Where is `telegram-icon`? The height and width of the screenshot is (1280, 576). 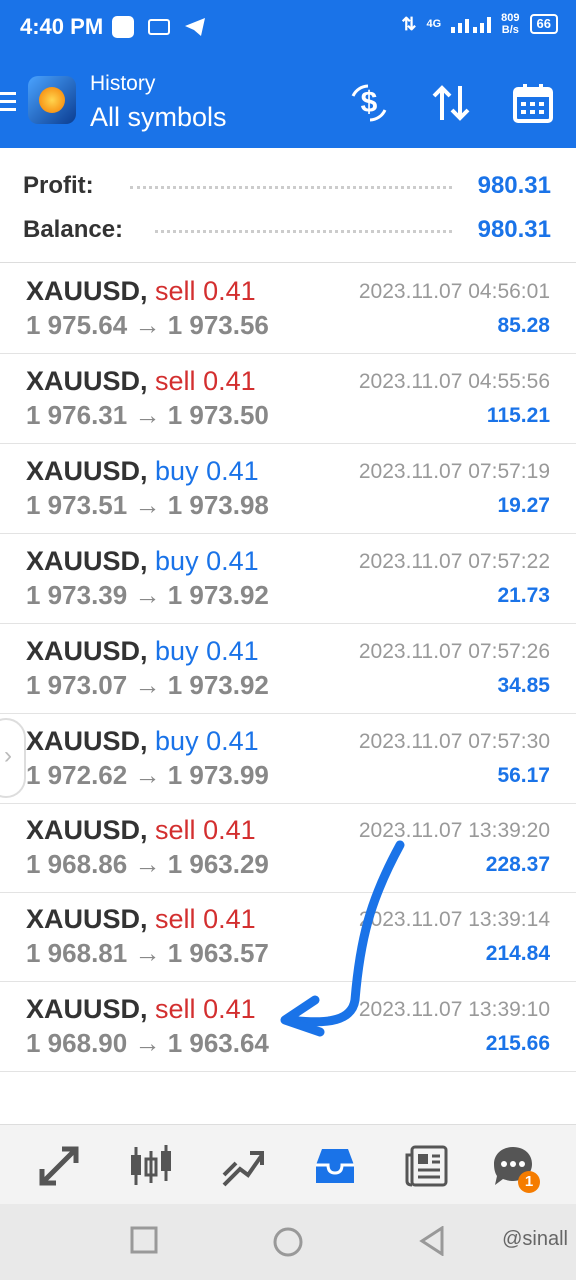
telegram-icon is located at coordinates (195, 27).